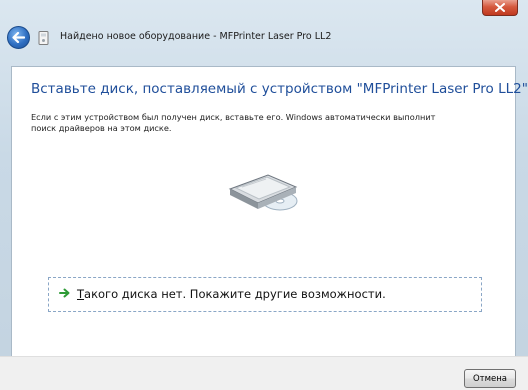  What do you see at coordinates (43, 38) in the screenshot?
I see `device-icon` at bounding box center [43, 38].